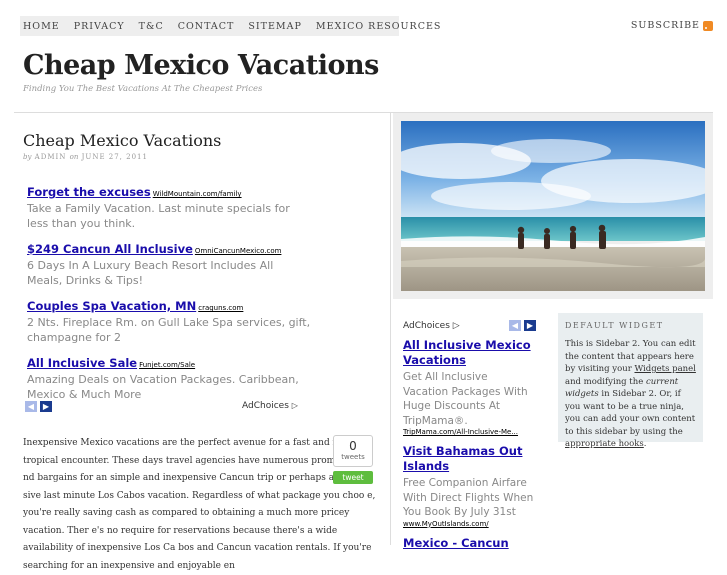  What do you see at coordinates (469, 459) in the screenshot?
I see `sidebar-ad-title-link: Visit Bahamas Out Islands` at bounding box center [469, 459].